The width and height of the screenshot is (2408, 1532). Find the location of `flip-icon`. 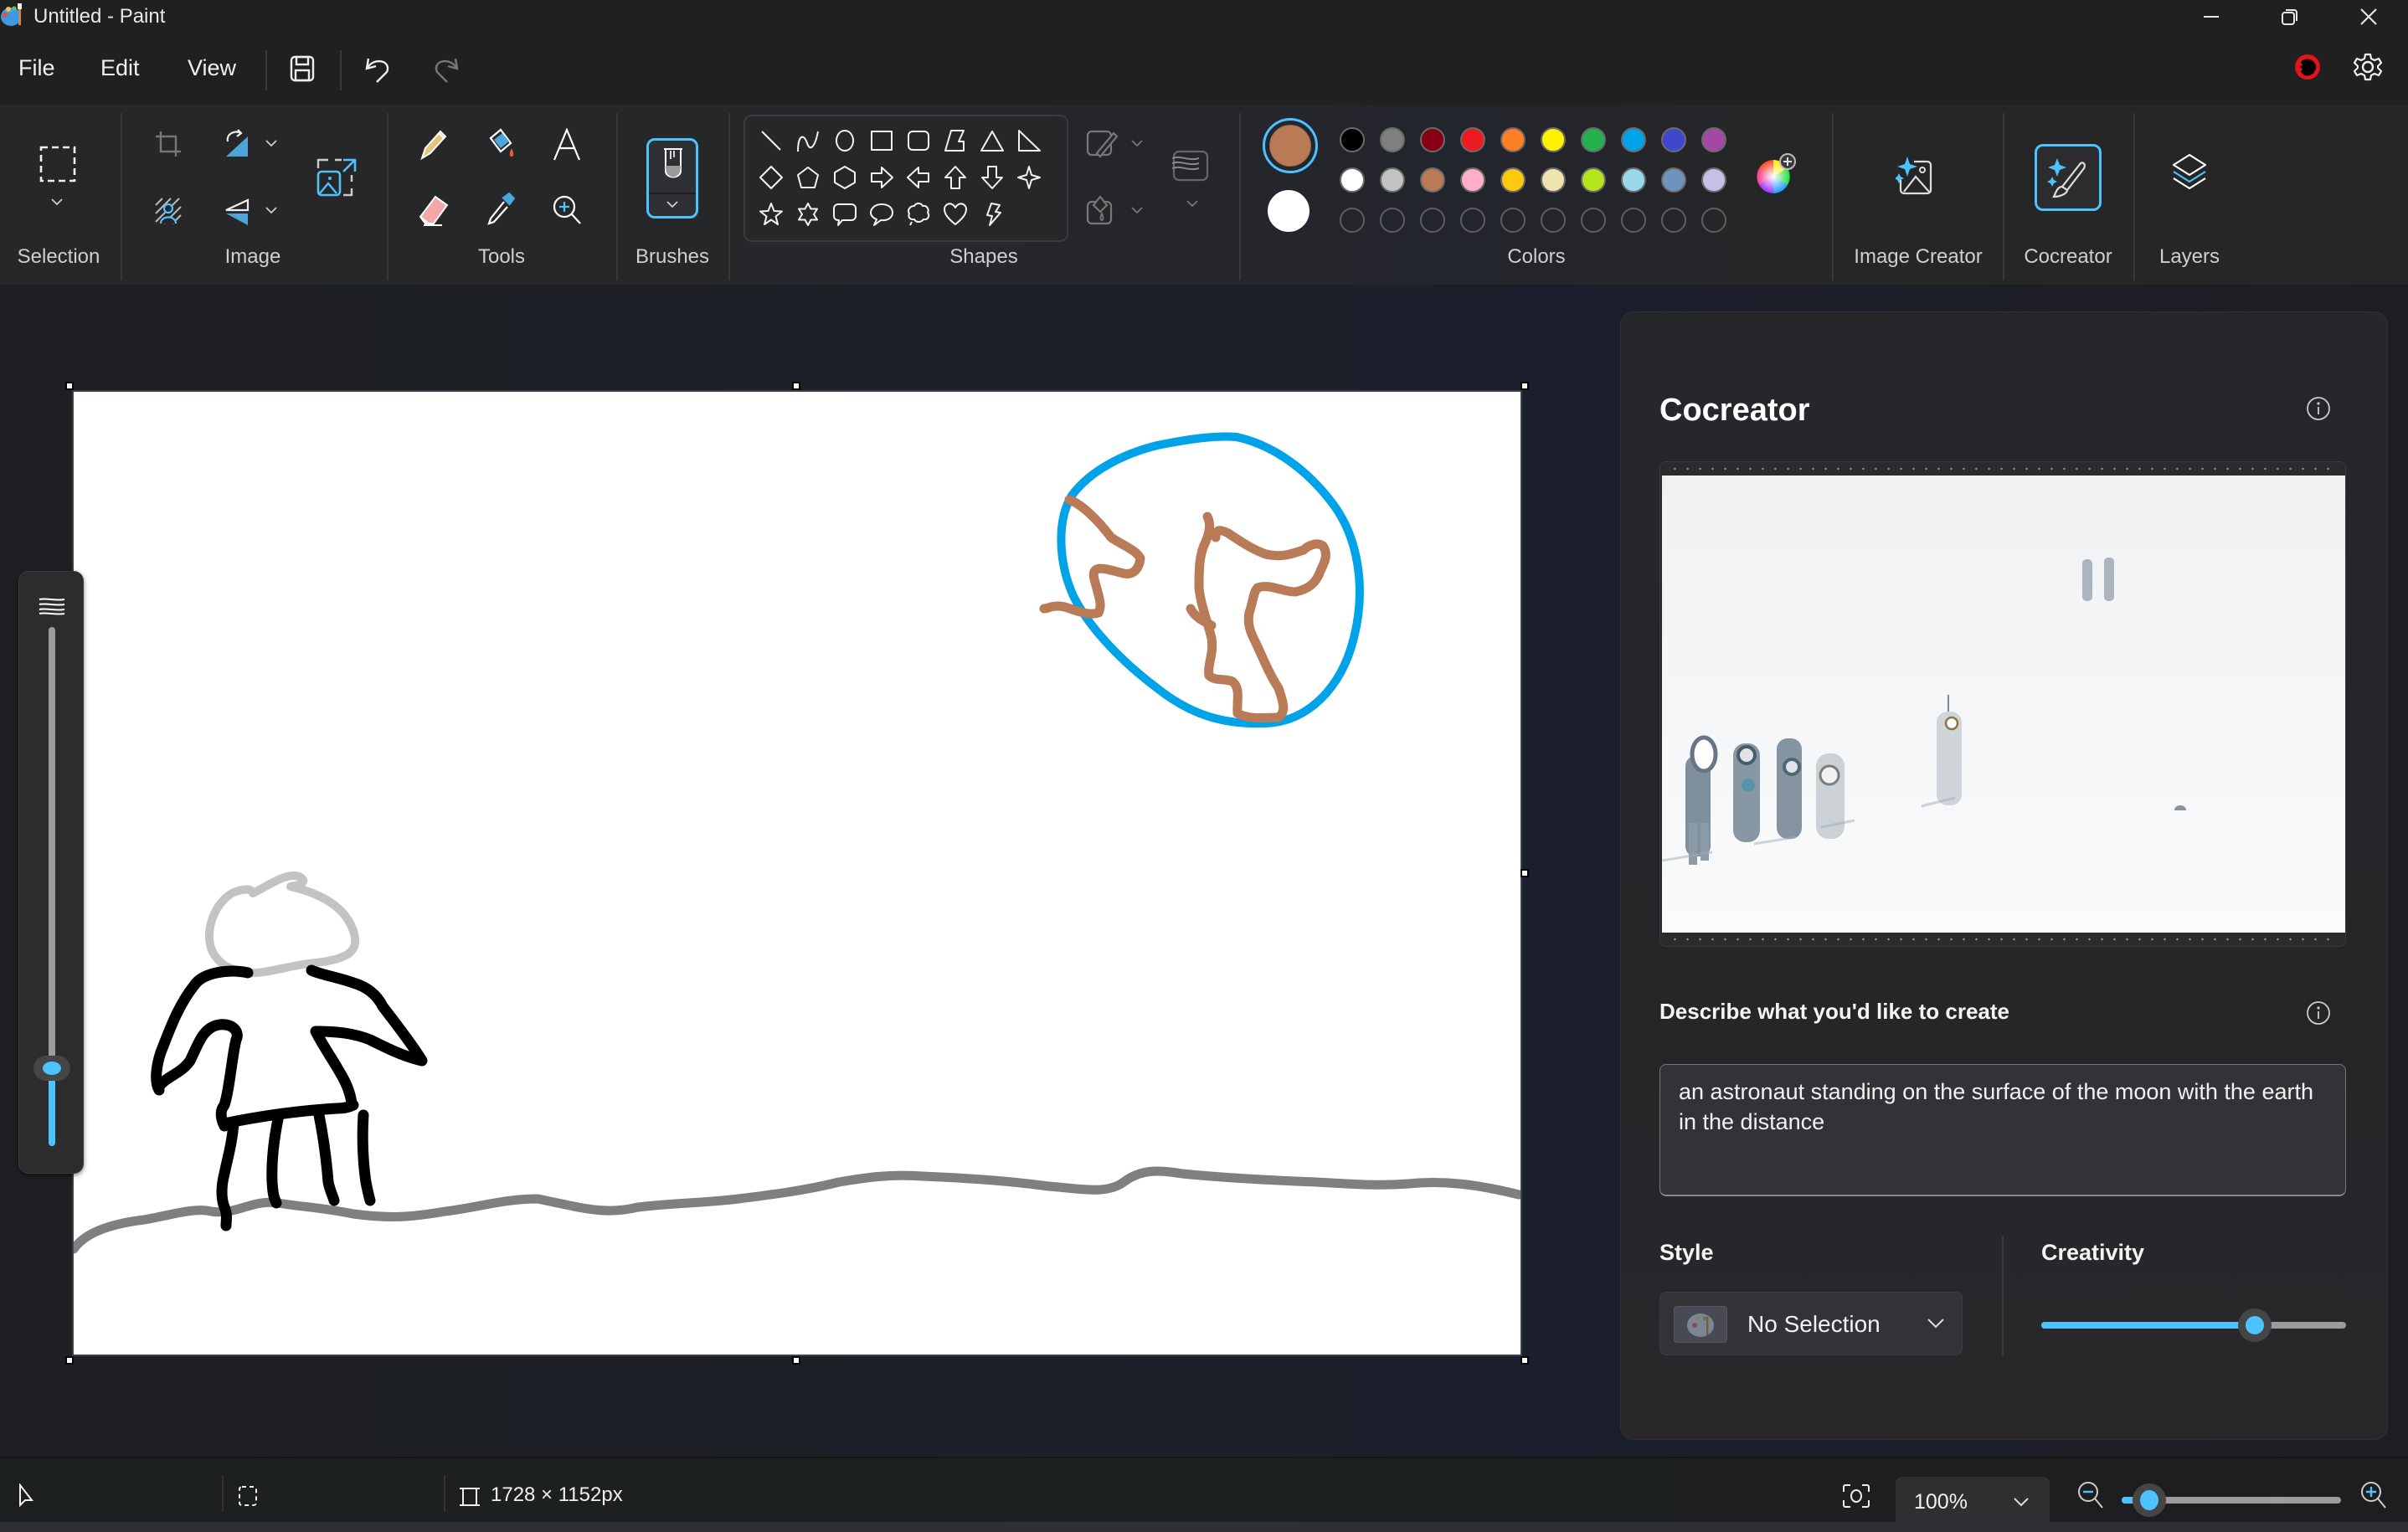

flip-icon is located at coordinates (238, 212).